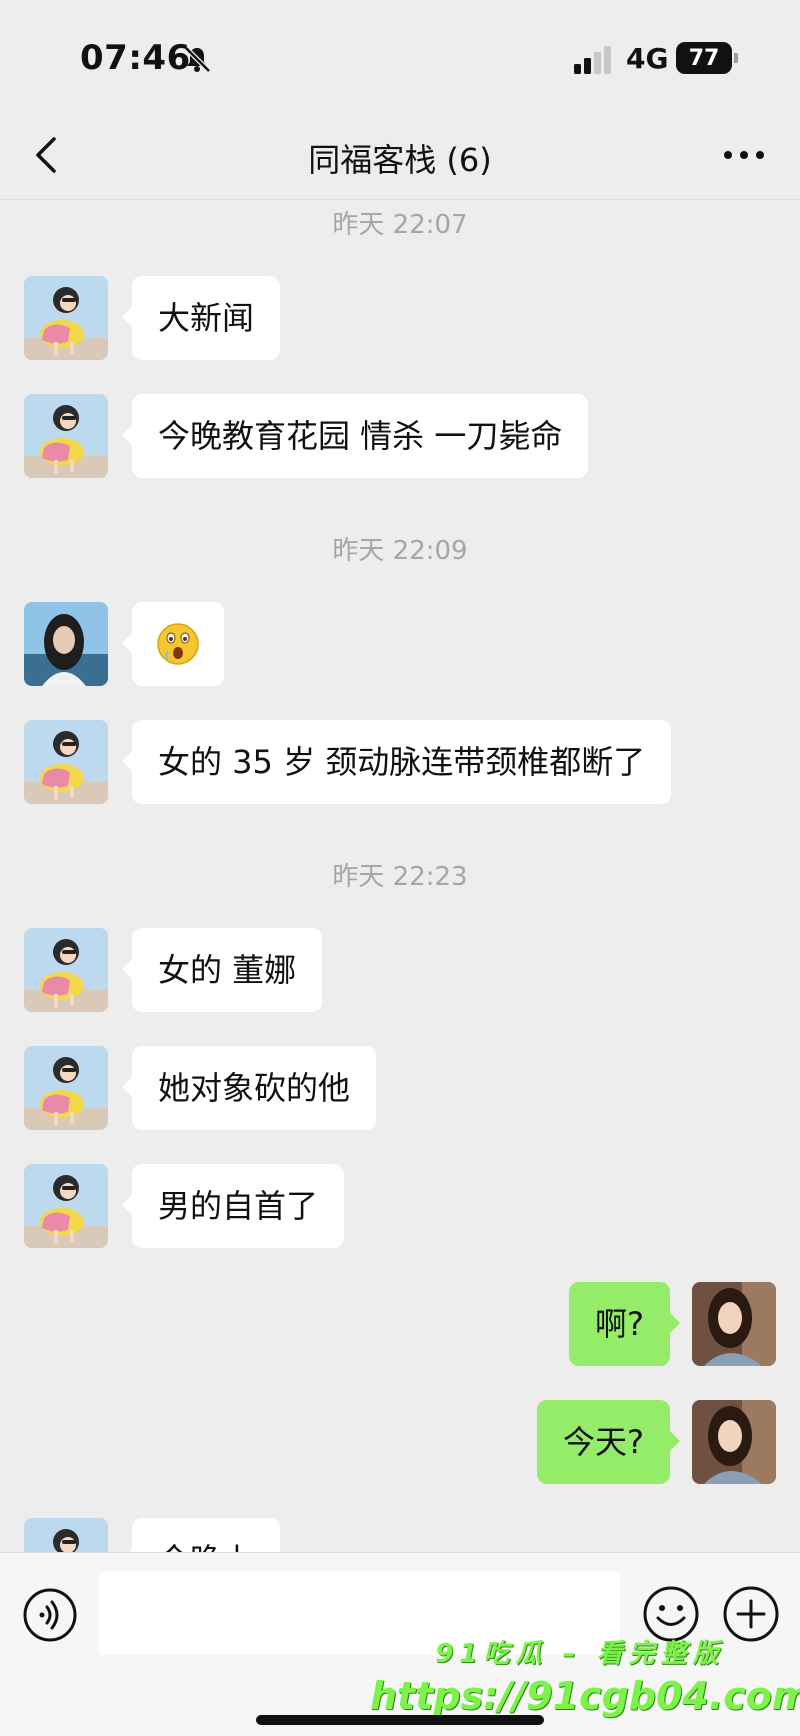  I want to click on chat-title: 同福客栈 (6), so click(400, 160).